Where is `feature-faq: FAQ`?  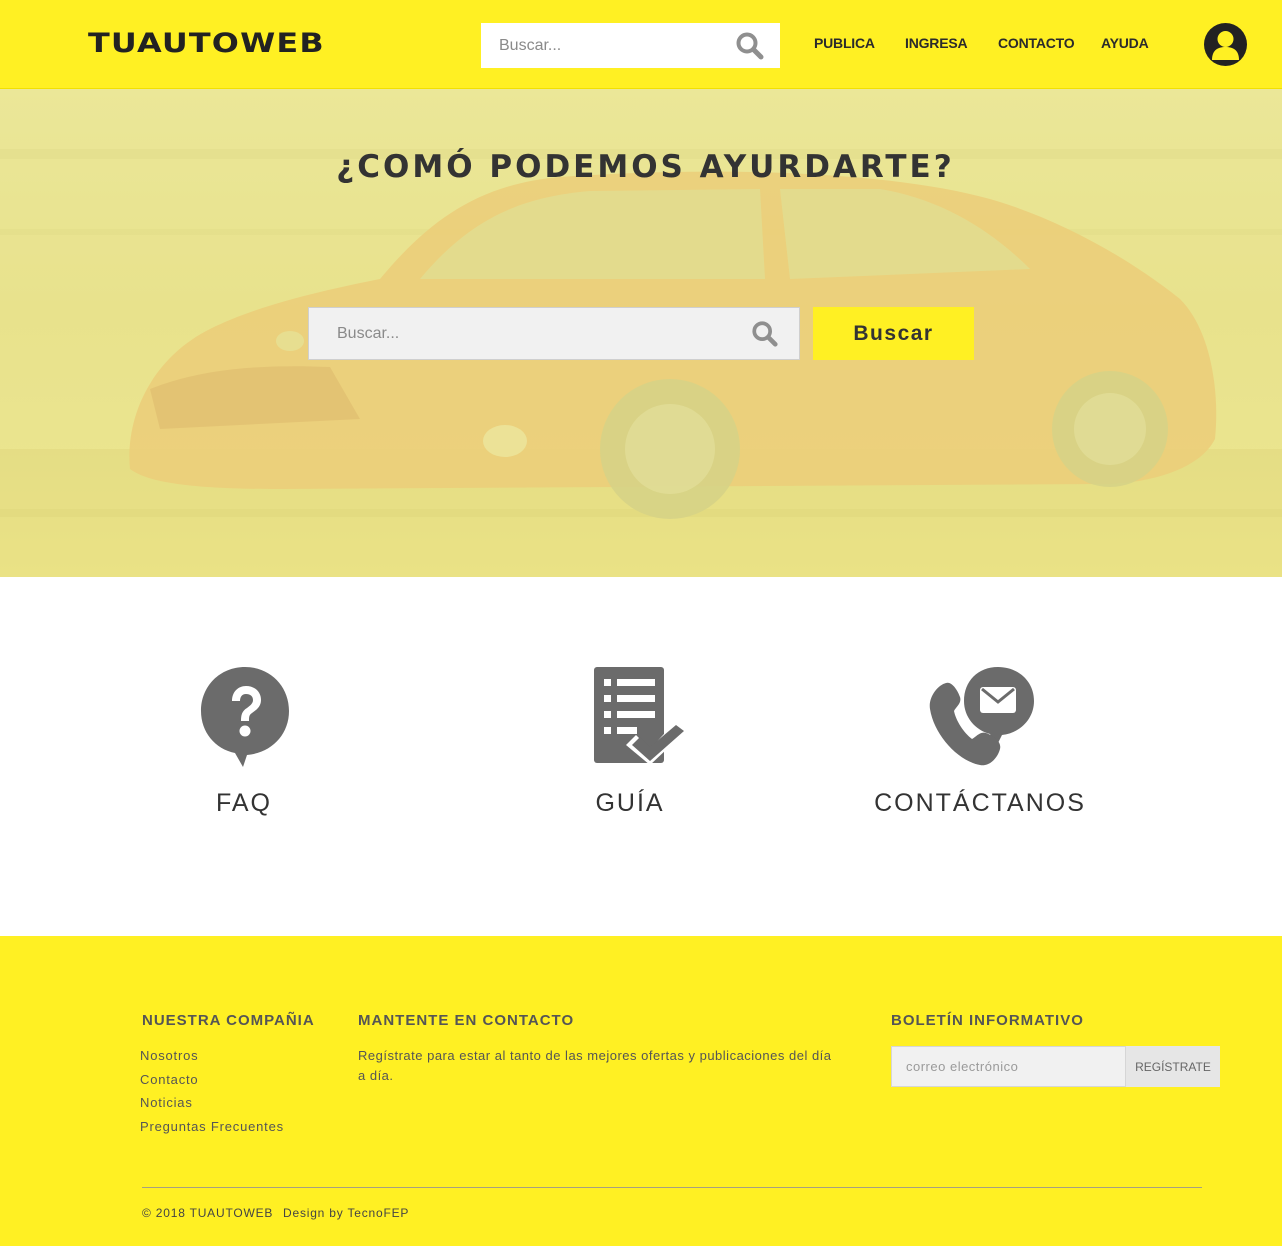 feature-faq: FAQ is located at coordinates (244, 745).